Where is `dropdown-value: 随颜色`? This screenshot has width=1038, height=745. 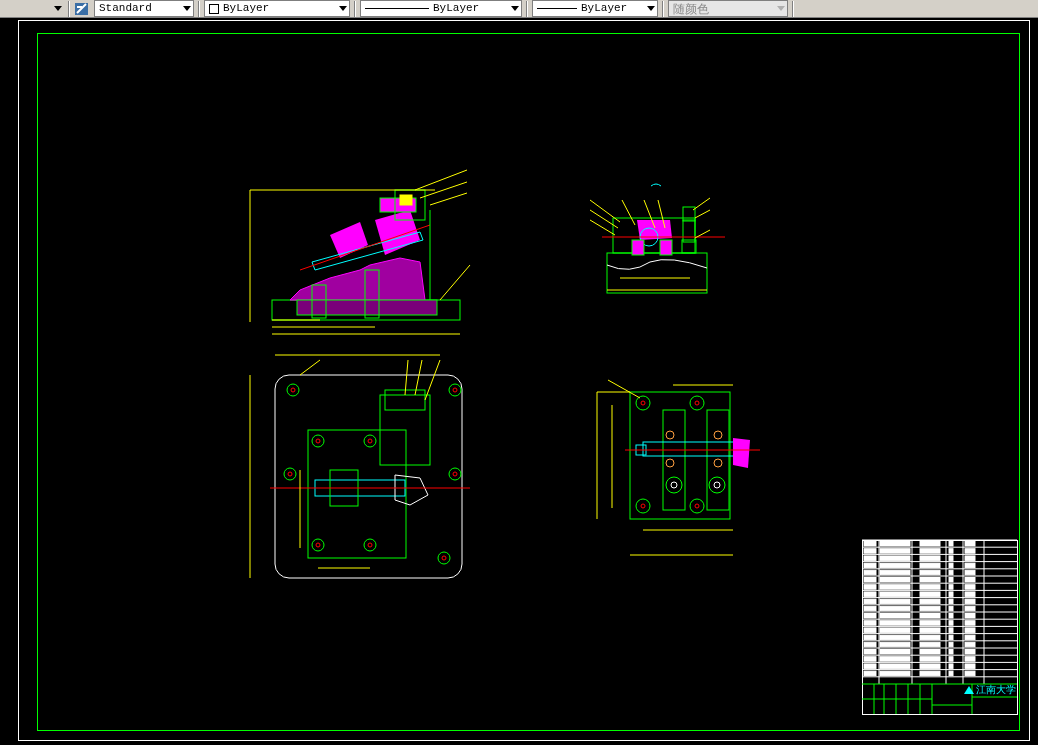
dropdown-value: 随颜色 is located at coordinates (691, 9).